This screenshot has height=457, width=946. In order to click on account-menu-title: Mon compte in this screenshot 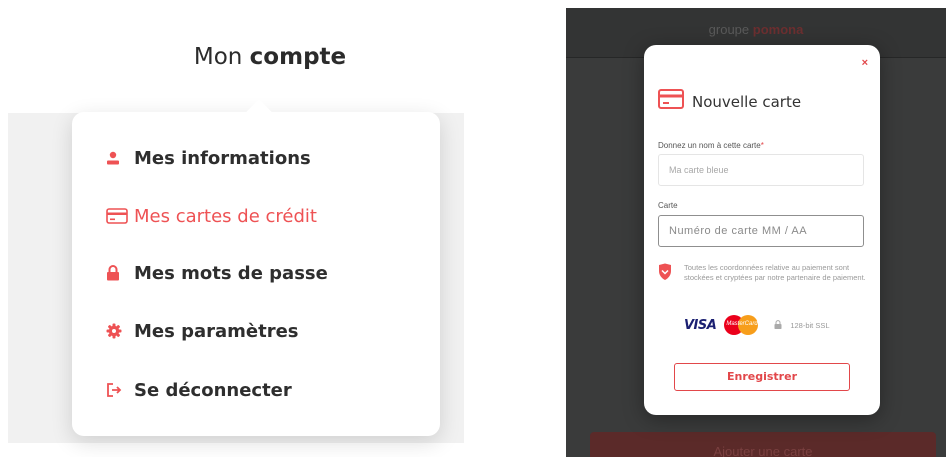, I will do `click(270, 57)`.